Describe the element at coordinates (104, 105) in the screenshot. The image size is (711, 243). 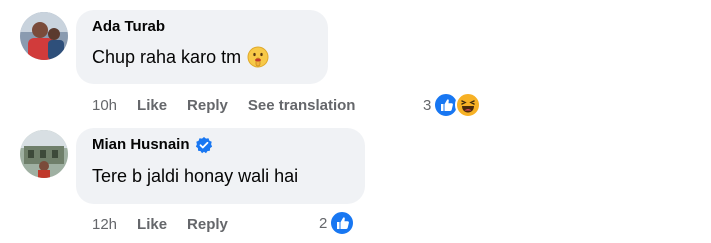
I see `timestamp: 10h` at that location.